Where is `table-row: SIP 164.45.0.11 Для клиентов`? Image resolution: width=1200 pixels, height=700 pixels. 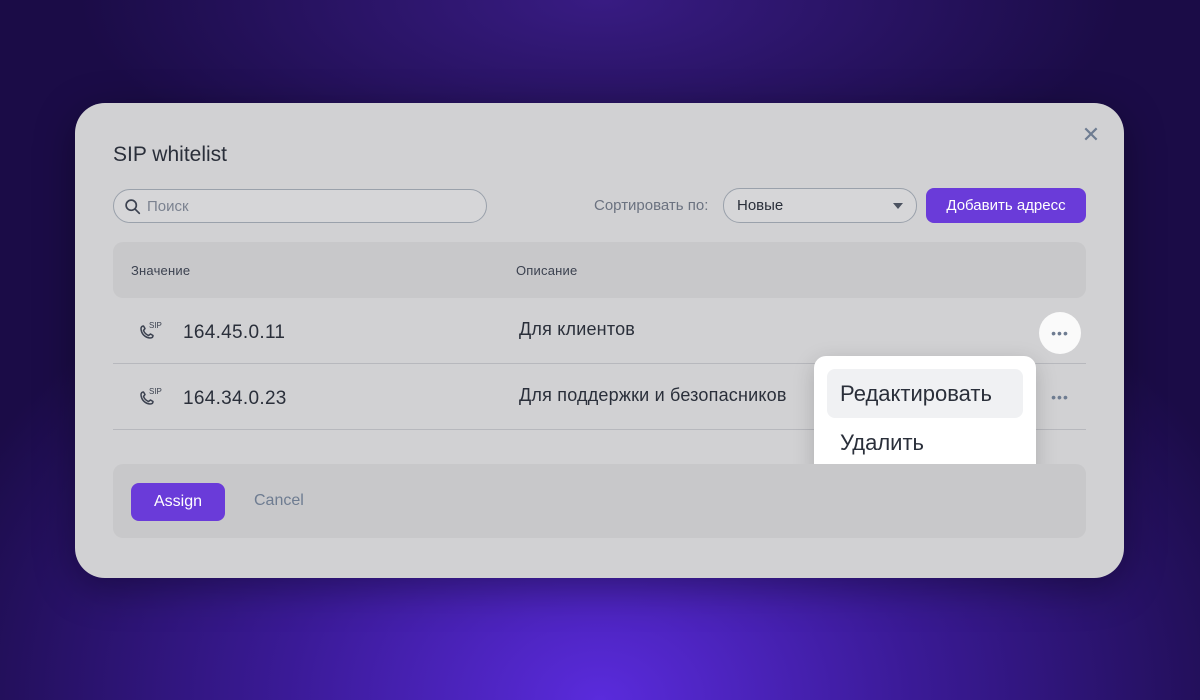 table-row: SIP 164.45.0.11 Для клиентов is located at coordinates (599, 331).